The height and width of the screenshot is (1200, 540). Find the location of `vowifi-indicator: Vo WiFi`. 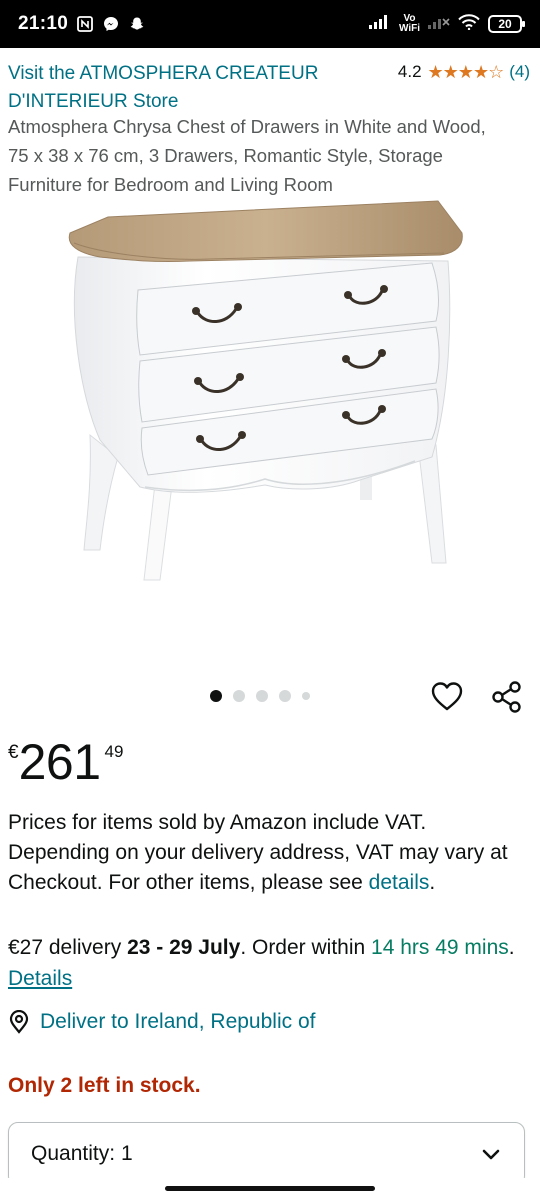

vowifi-indicator: Vo WiFi is located at coordinates (409, 23).